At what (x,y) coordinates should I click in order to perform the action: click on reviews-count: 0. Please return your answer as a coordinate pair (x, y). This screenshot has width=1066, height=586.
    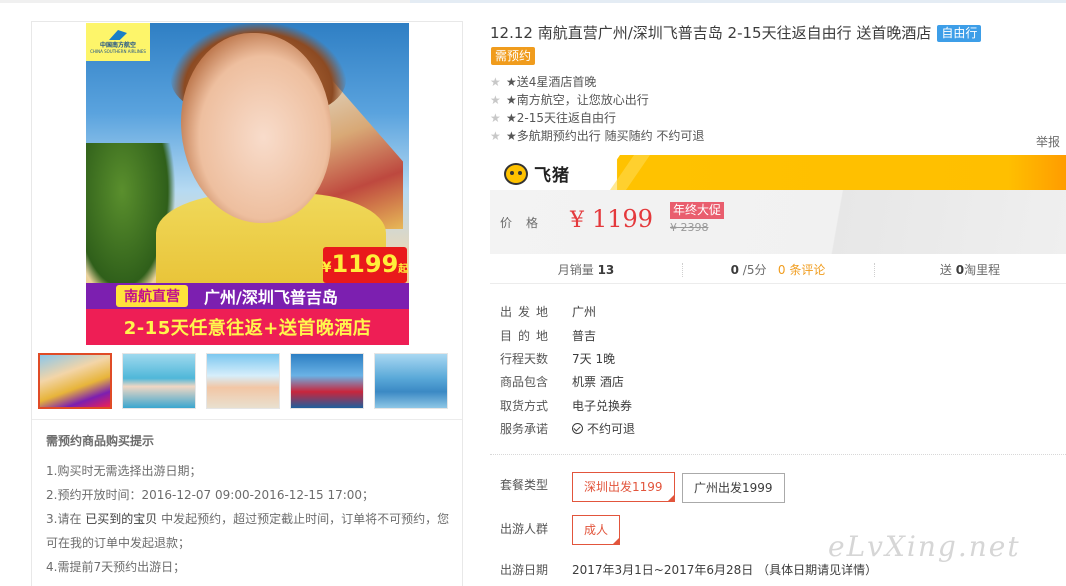
    Looking at the image, I should click on (781, 270).